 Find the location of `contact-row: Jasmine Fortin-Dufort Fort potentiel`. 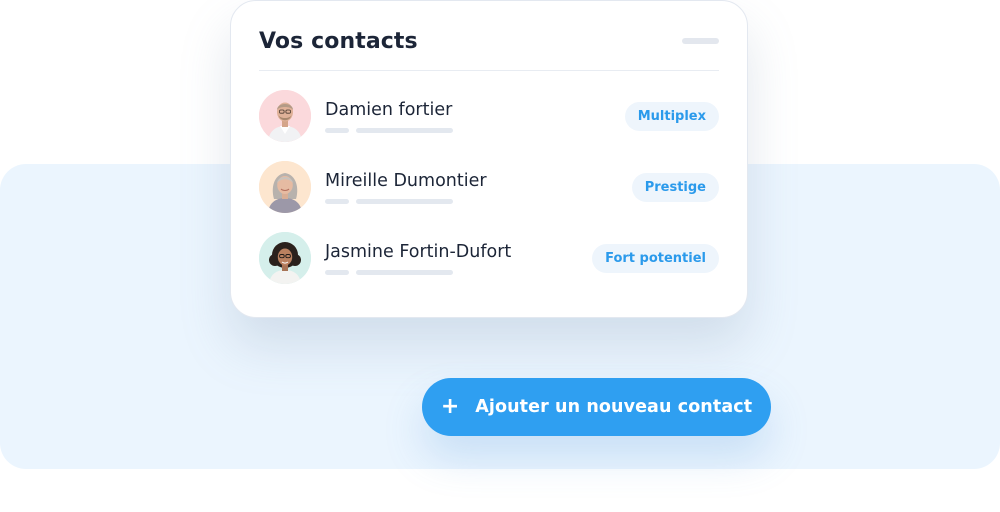

contact-row: Jasmine Fortin-Dufort Fort potentiel is located at coordinates (489, 258).